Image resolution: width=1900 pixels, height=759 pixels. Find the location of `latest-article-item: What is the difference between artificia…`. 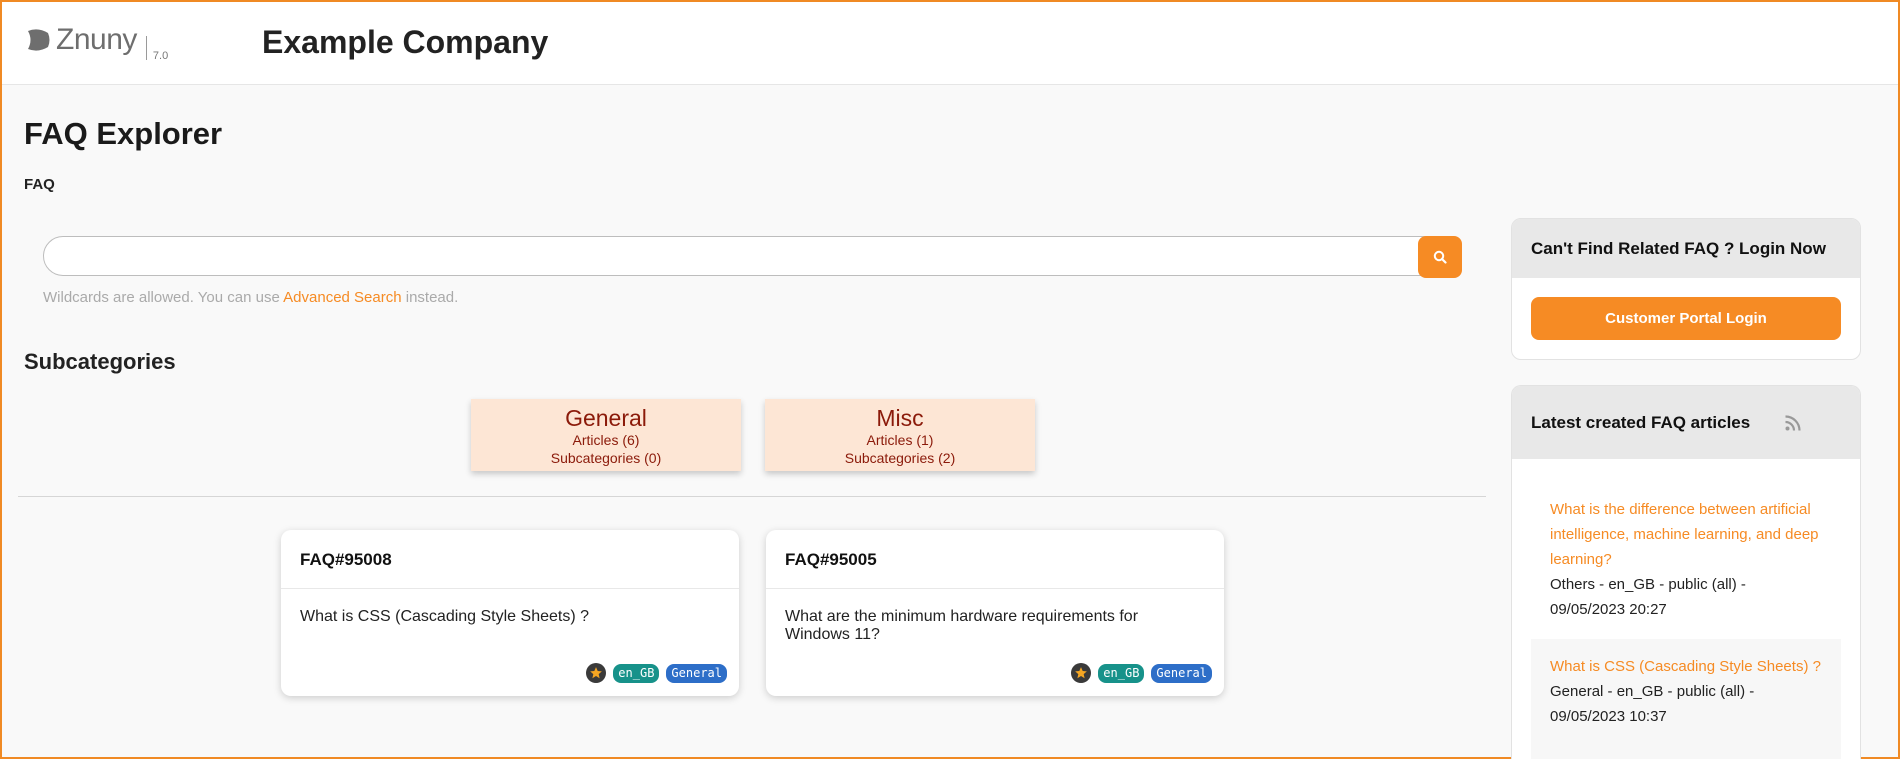

latest-article-item: What is the difference between artificia… is located at coordinates (1686, 559).